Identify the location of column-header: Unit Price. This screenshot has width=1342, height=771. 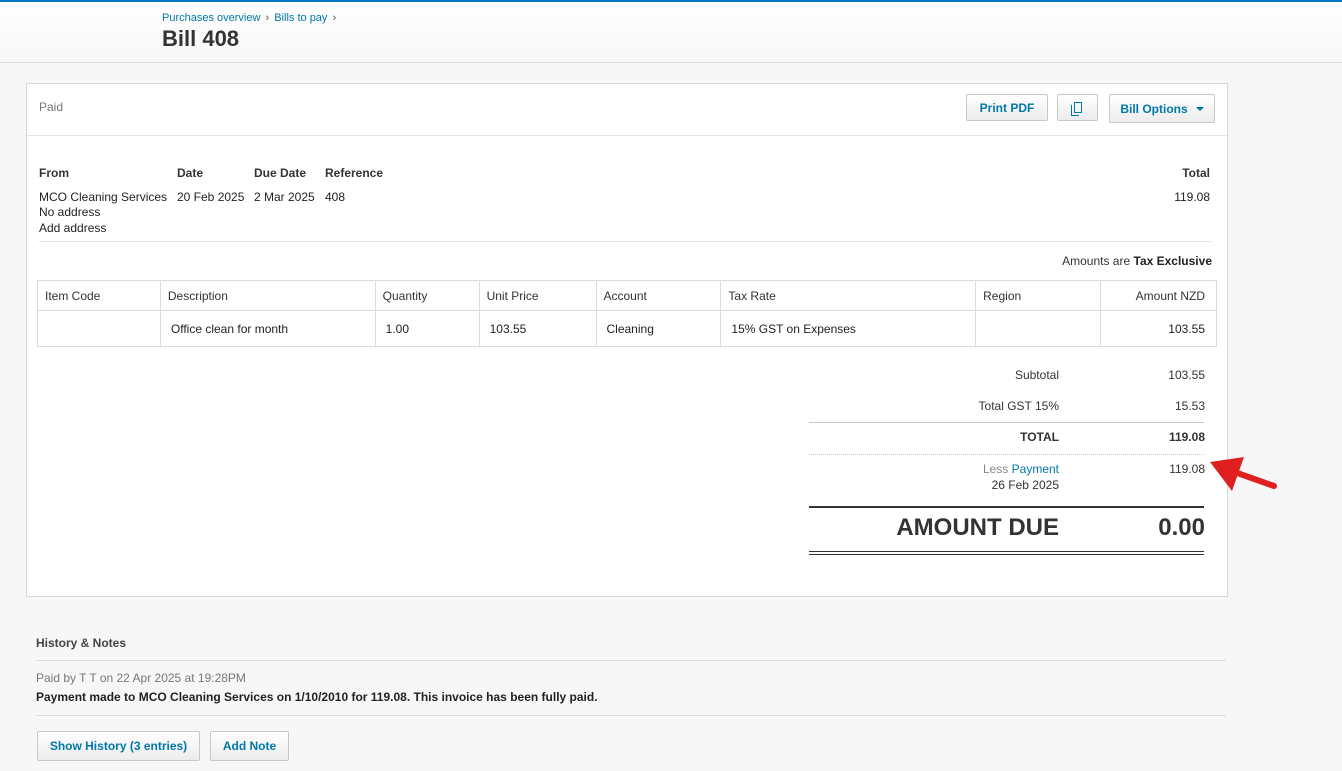
(537, 295).